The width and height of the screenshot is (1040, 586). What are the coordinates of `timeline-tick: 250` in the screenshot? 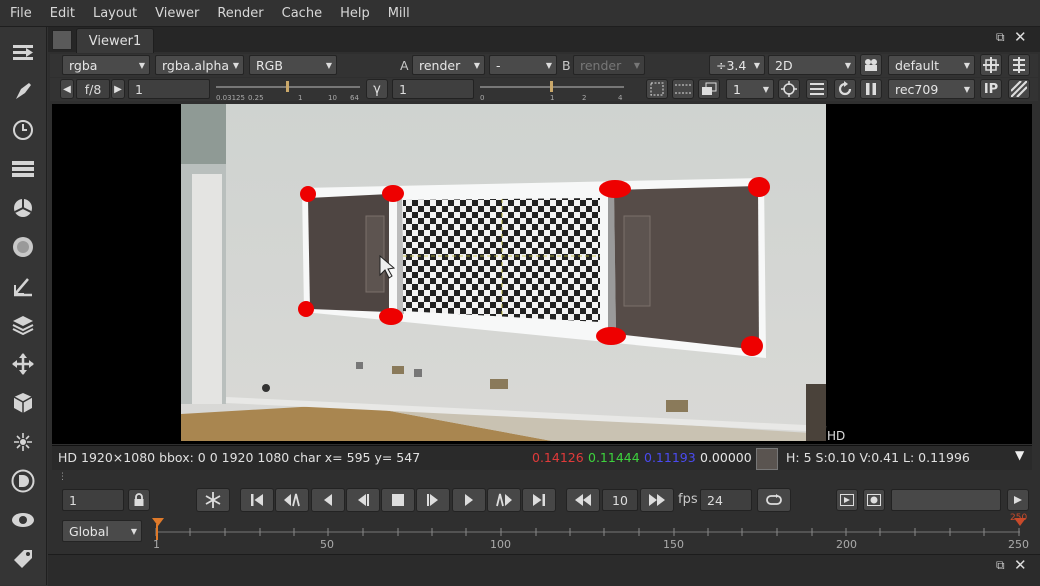 It's located at (1018, 544).